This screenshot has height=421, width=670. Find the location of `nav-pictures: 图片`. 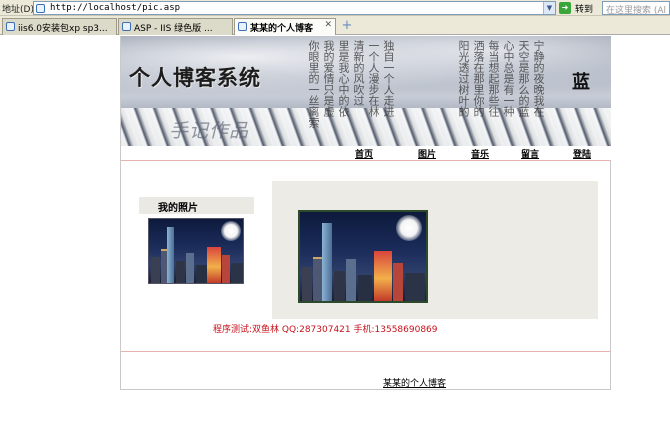

nav-pictures: 图片 is located at coordinates (427, 153).